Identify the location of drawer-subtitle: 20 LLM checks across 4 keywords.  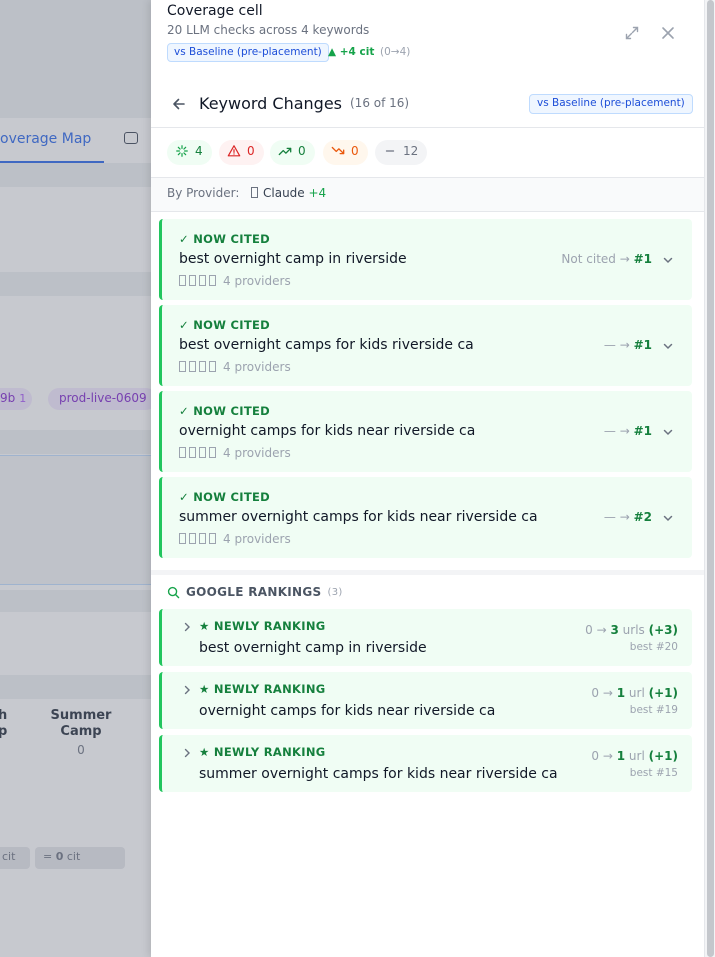
(268, 30).